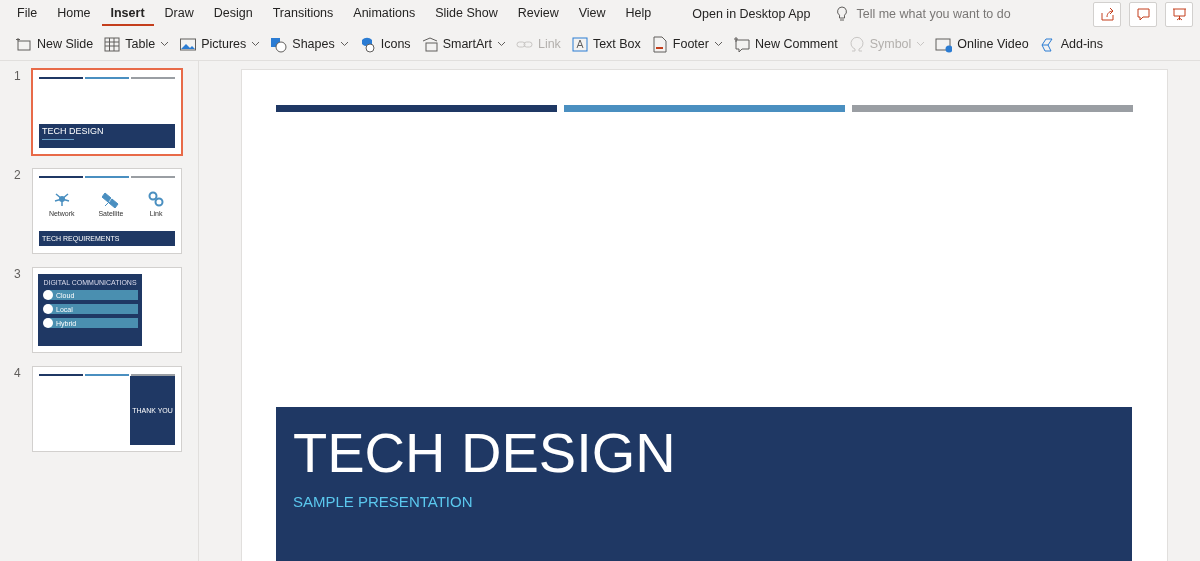 The image size is (1200, 561). I want to click on present-icon, so click(1179, 14).